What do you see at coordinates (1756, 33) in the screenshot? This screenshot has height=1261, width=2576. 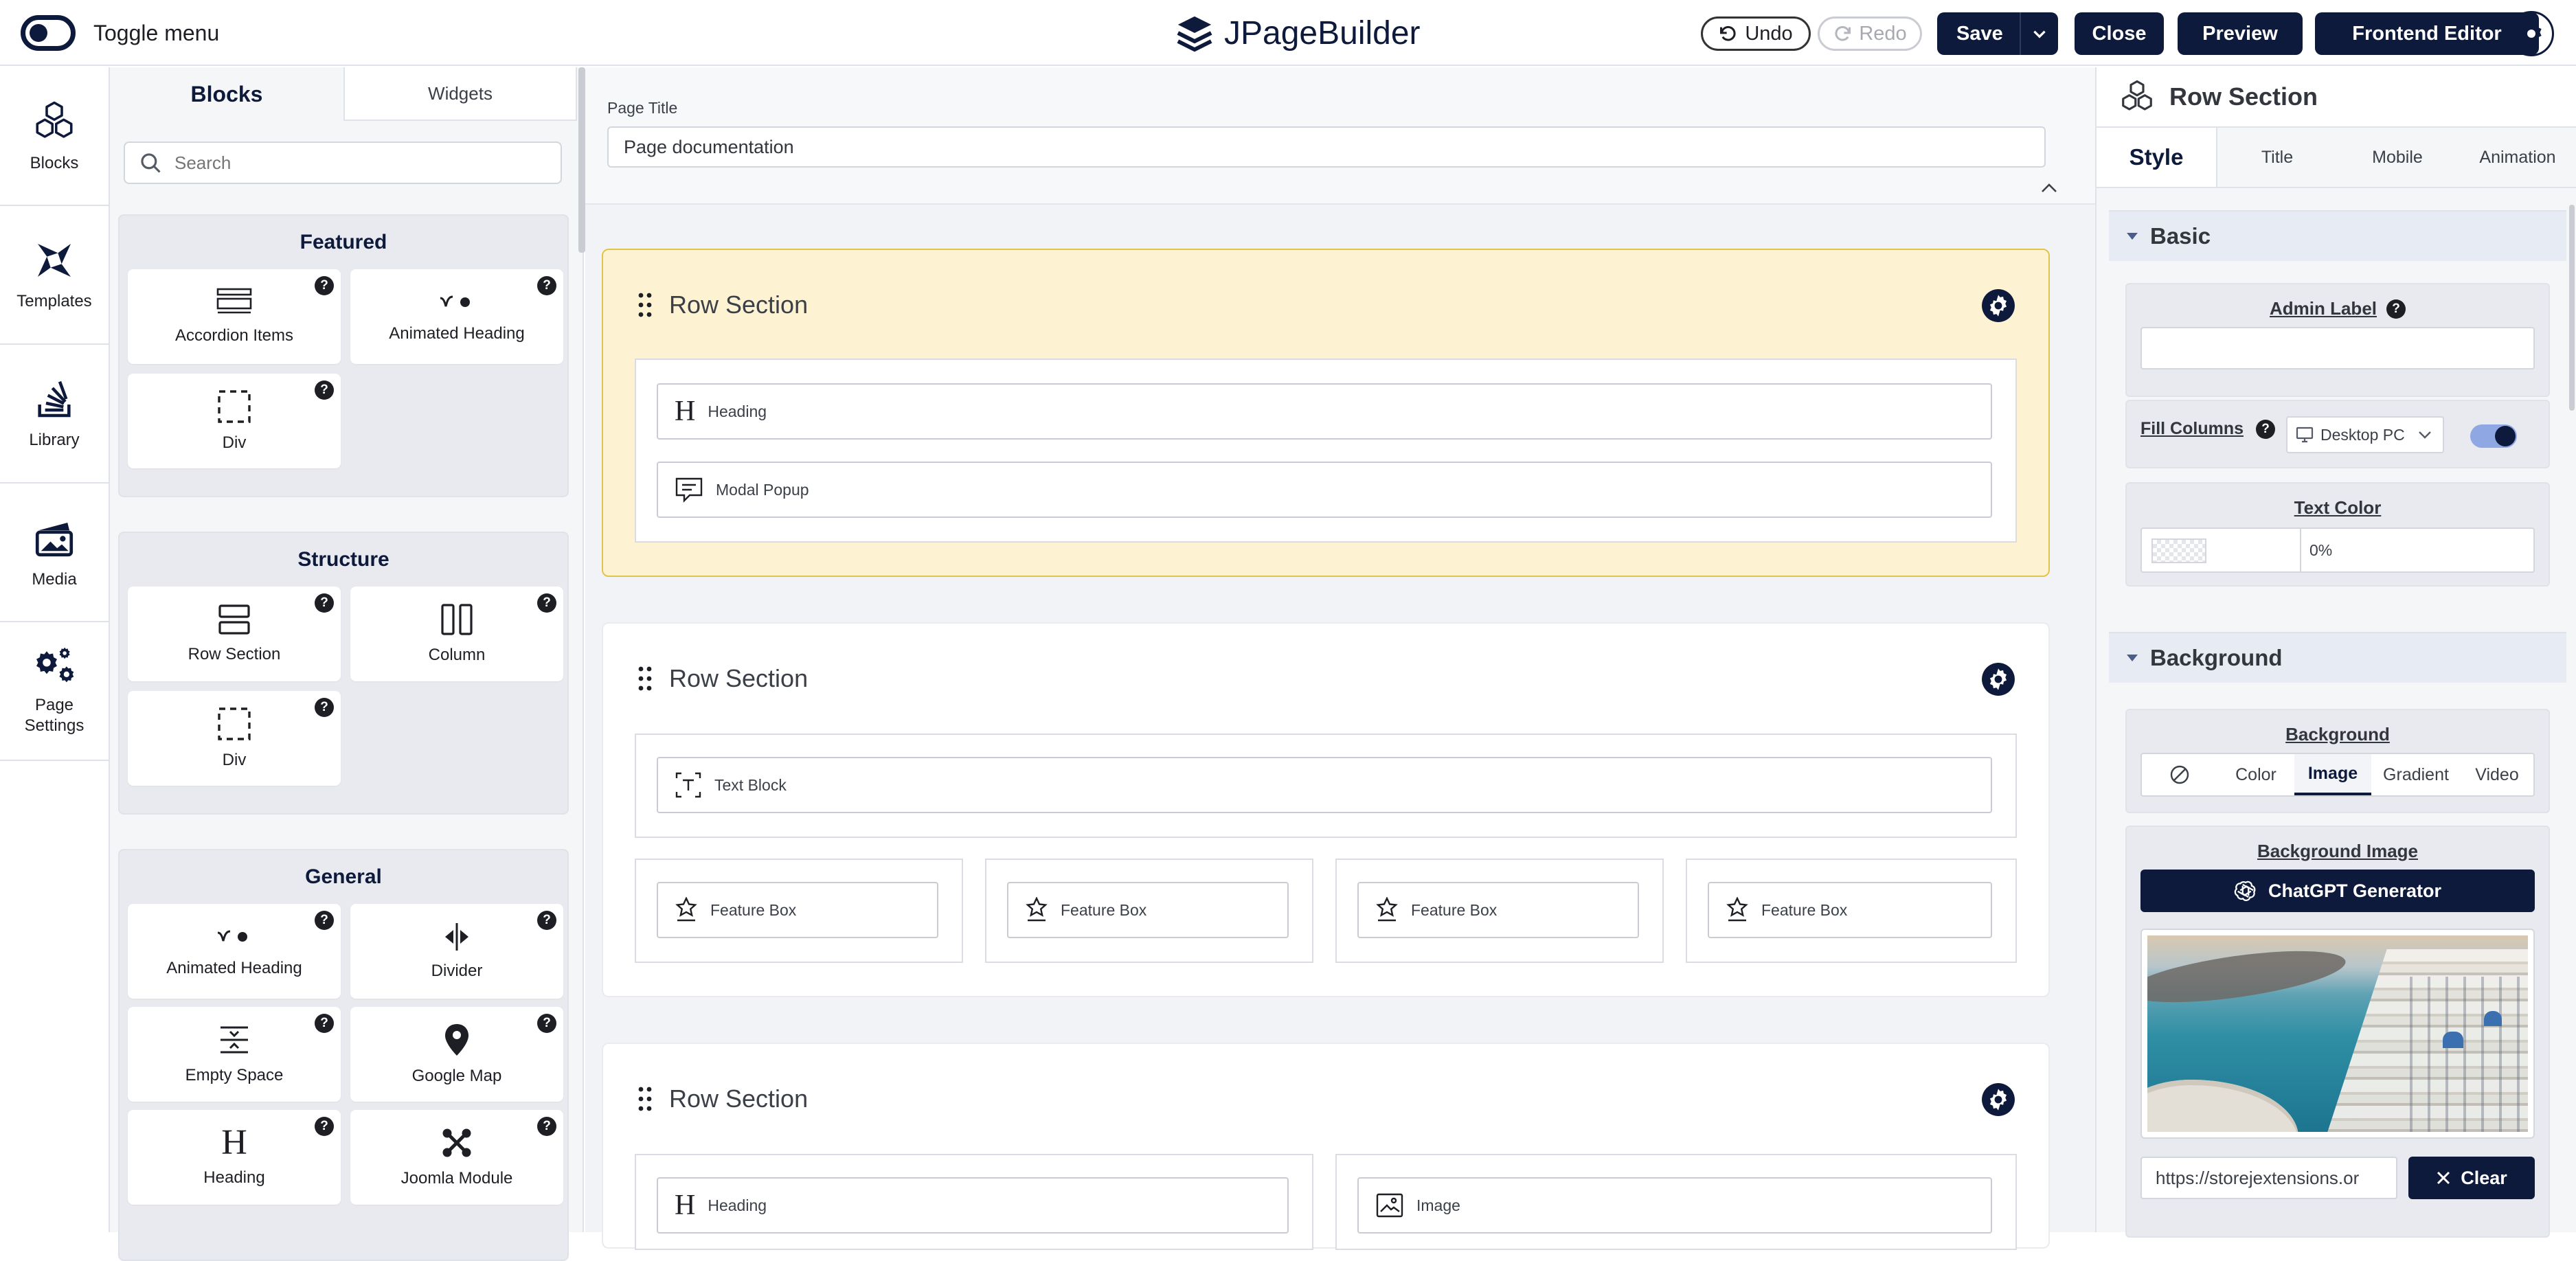 I see `undo-button: Undo` at bounding box center [1756, 33].